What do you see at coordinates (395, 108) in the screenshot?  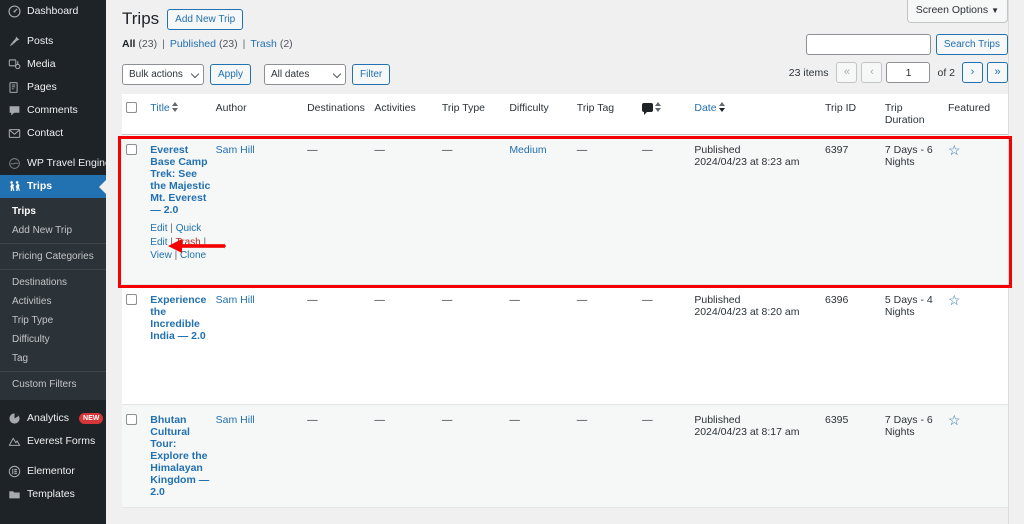 I see `column-label: Activities` at bounding box center [395, 108].